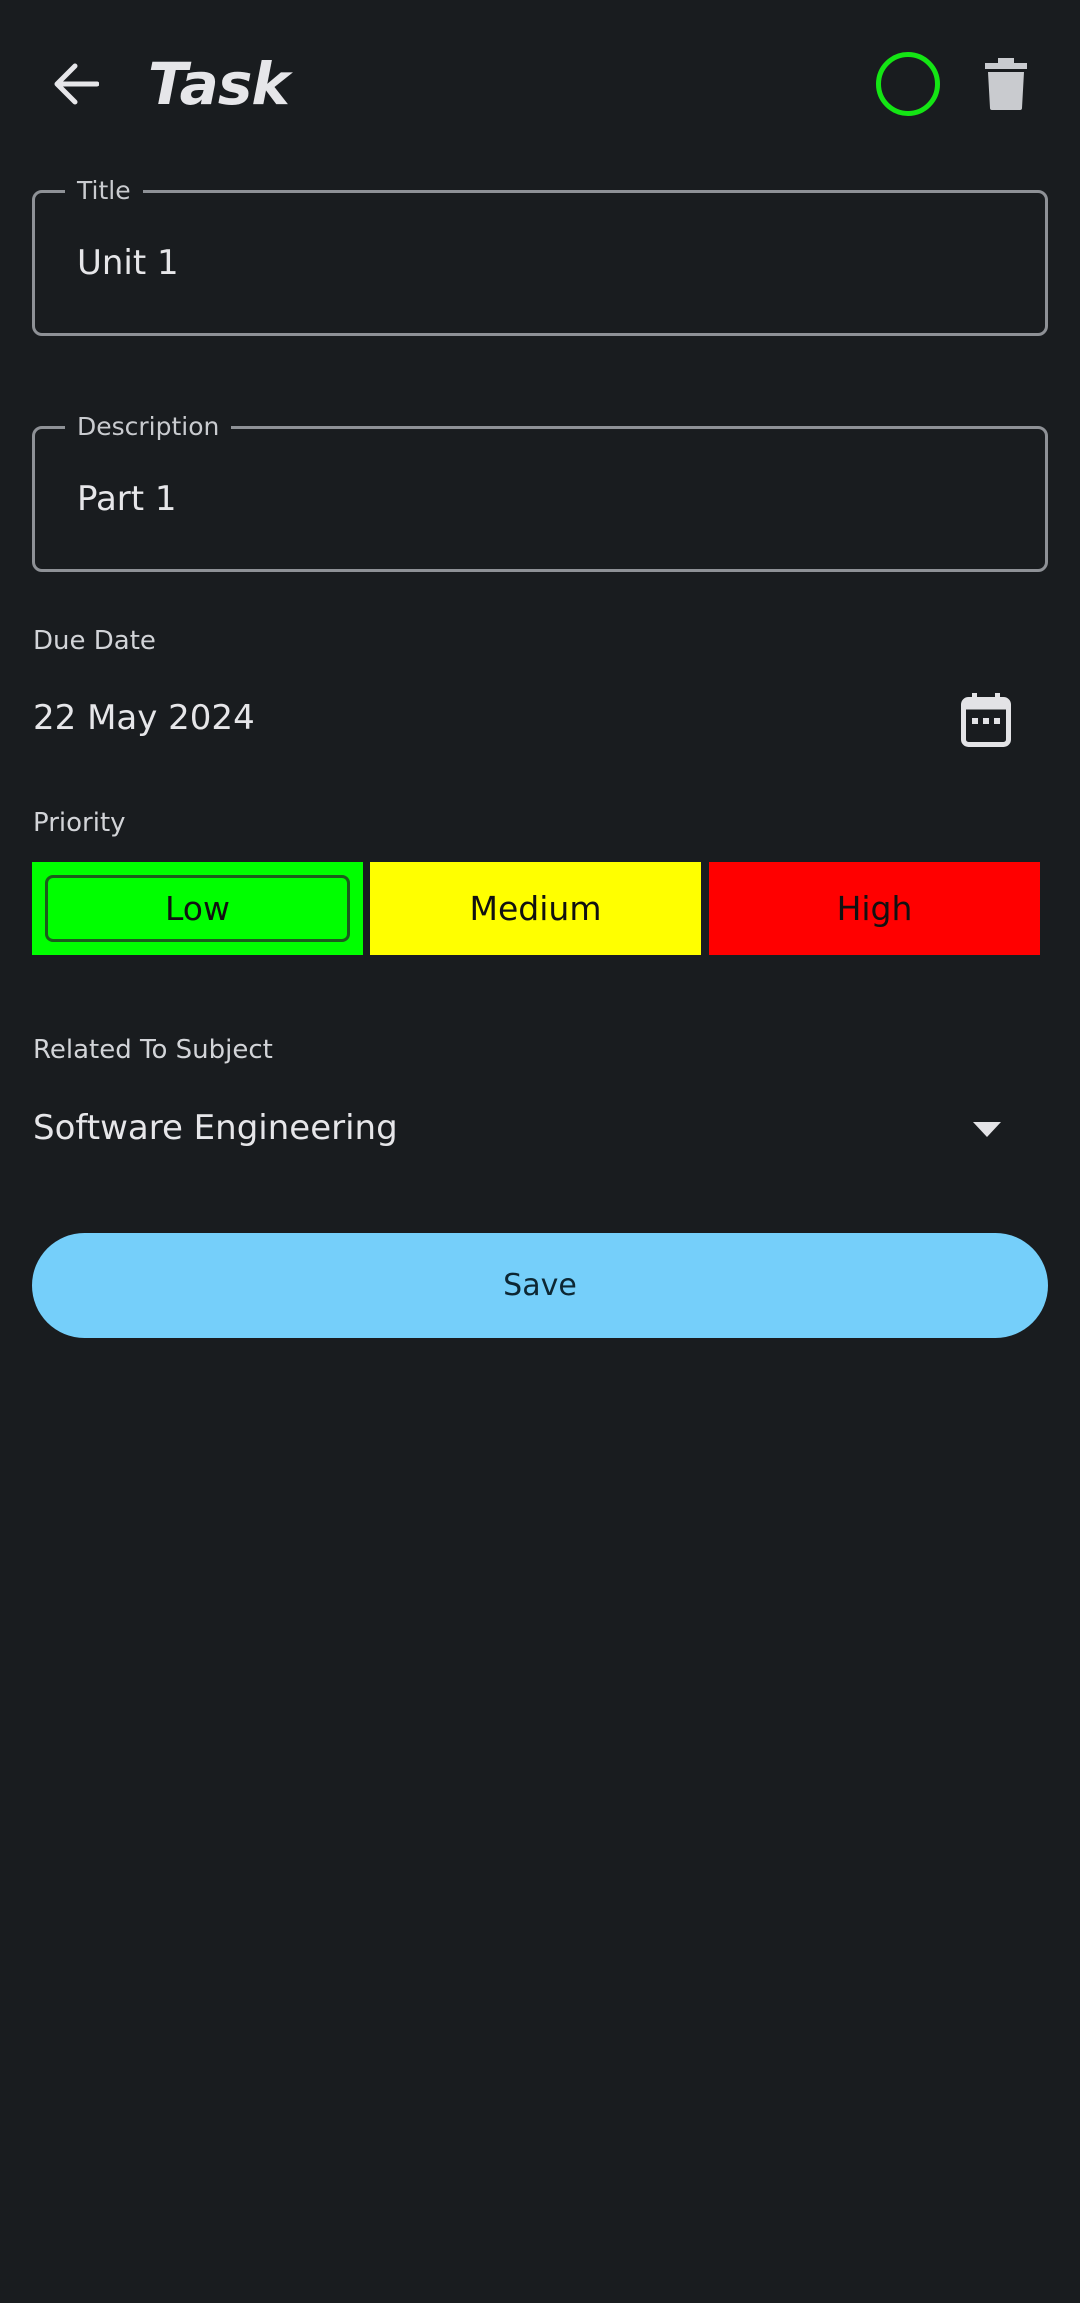  I want to click on priority-label: Priority, so click(79, 823).